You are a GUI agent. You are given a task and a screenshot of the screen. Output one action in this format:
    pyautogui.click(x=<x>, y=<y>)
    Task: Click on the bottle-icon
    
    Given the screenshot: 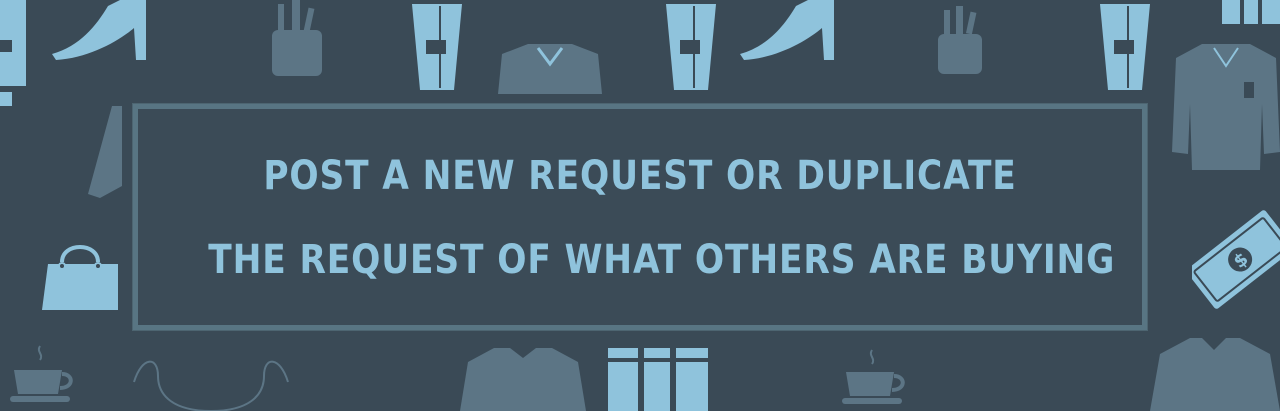 What is the action you would take?
    pyautogui.click(x=13, y=53)
    